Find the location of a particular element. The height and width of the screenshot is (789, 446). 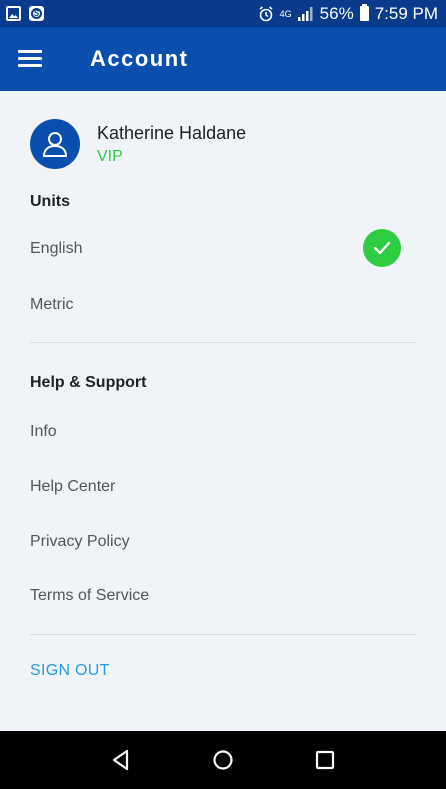

sign-out-button: SIGN OUT is located at coordinates (70, 671).